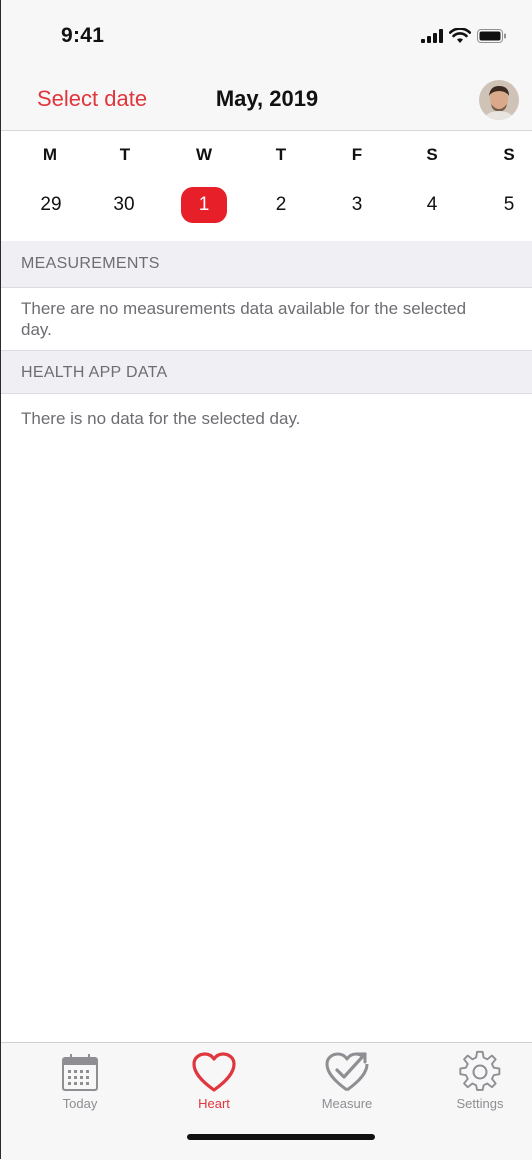 The width and height of the screenshot is (532, 1160). What do you see at coordinates (50, 154) in the screenshot?
I see `weekday-label: M` at bounding box center [50, 154].